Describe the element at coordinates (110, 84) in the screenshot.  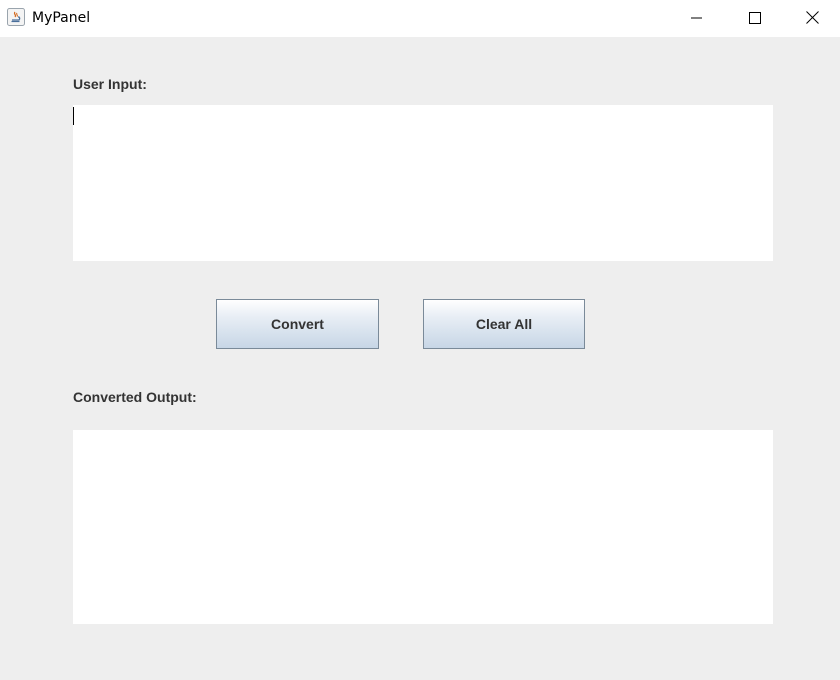
I see `user-input-label: User Input:` at that location.